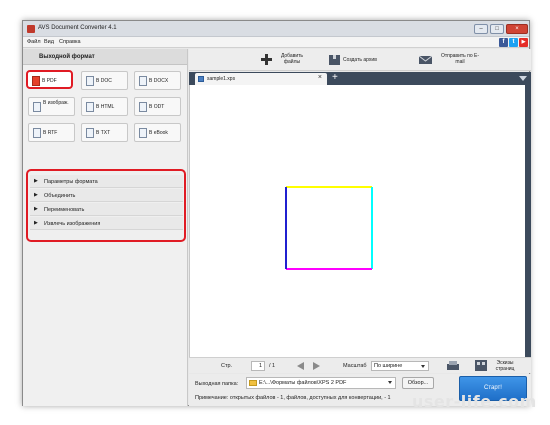 The height and width of the screenshot is (425, 550). Describe the element at coordinates (453, 366) in the screenshot. I see `printer-icon` at that location.